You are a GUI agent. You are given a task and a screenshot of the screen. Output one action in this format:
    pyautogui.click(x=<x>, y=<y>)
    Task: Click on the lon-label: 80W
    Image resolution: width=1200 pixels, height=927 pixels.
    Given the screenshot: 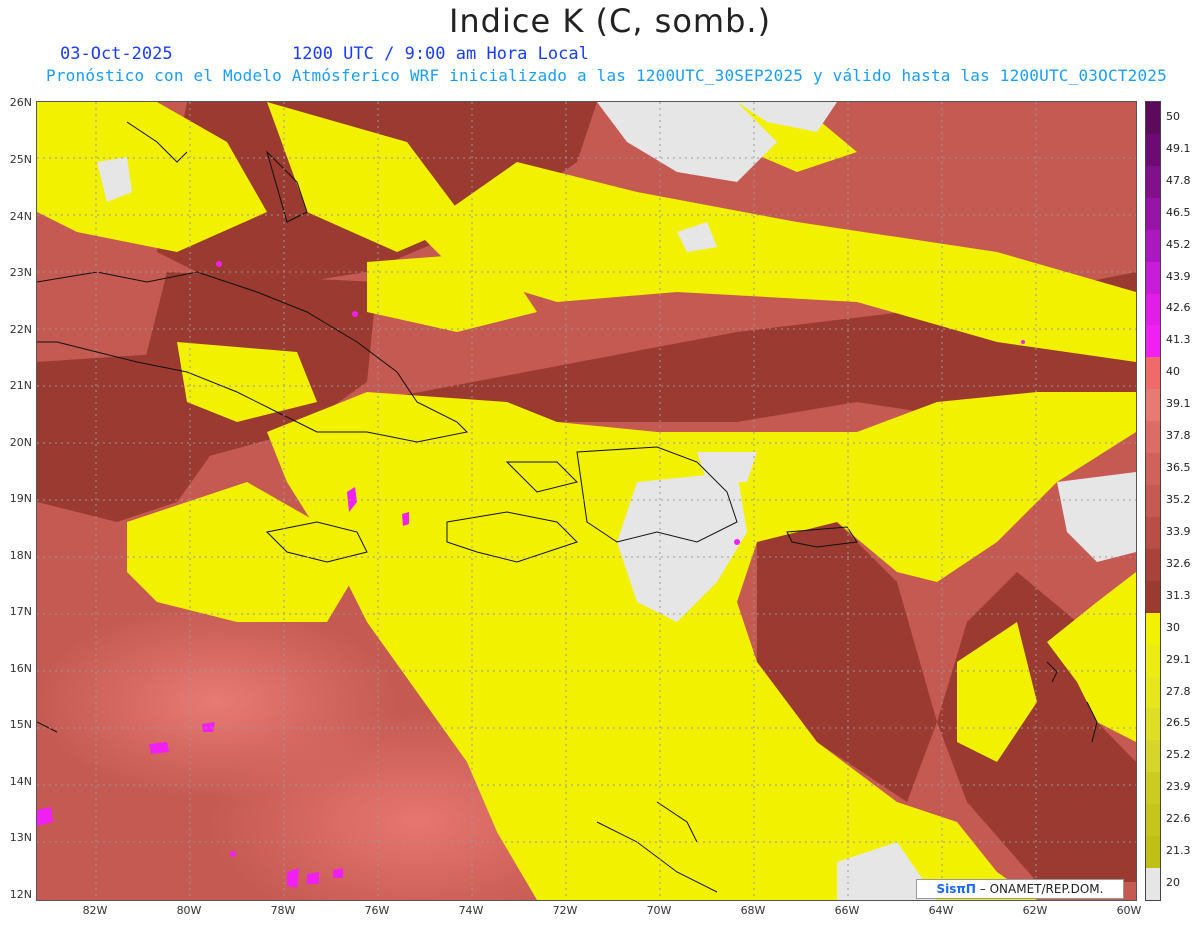 What is the action you would take?
    pyautogui.click(x=189, y=910)
    